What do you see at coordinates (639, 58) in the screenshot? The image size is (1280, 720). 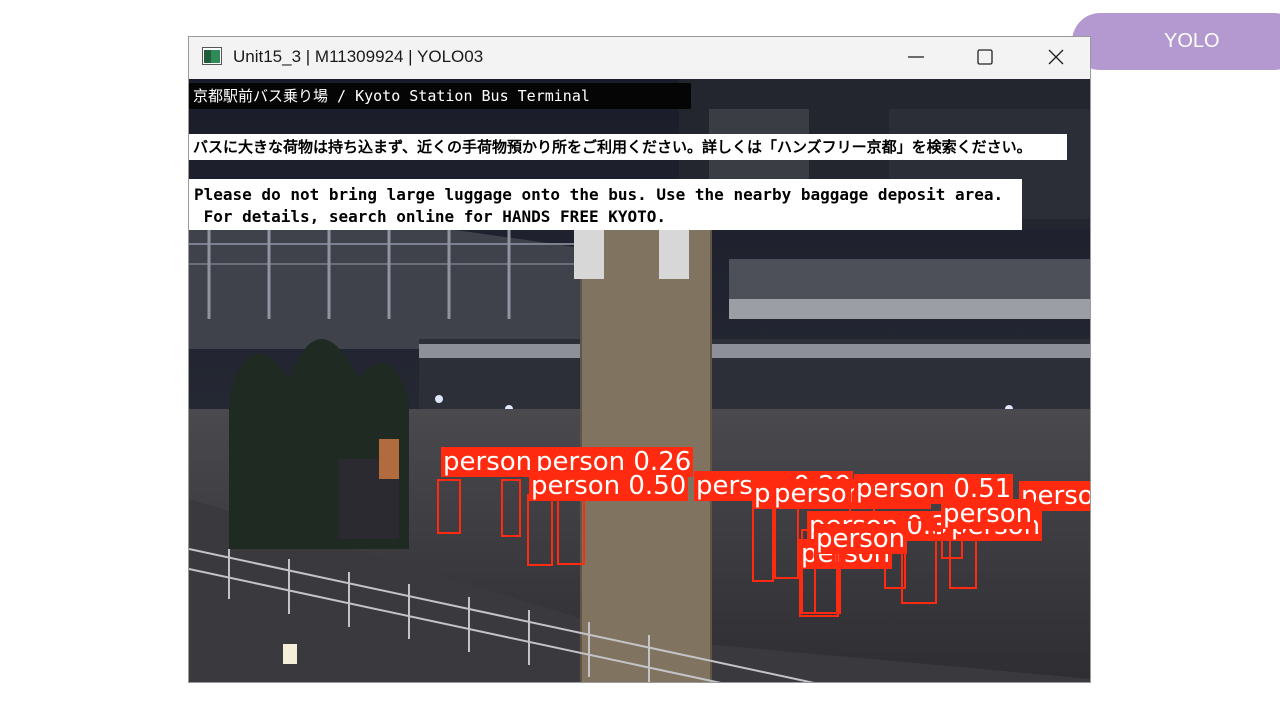 I see `title-bar: Unit15_3 | M11309924 | YOLO03` at bounding box center [639, 58].